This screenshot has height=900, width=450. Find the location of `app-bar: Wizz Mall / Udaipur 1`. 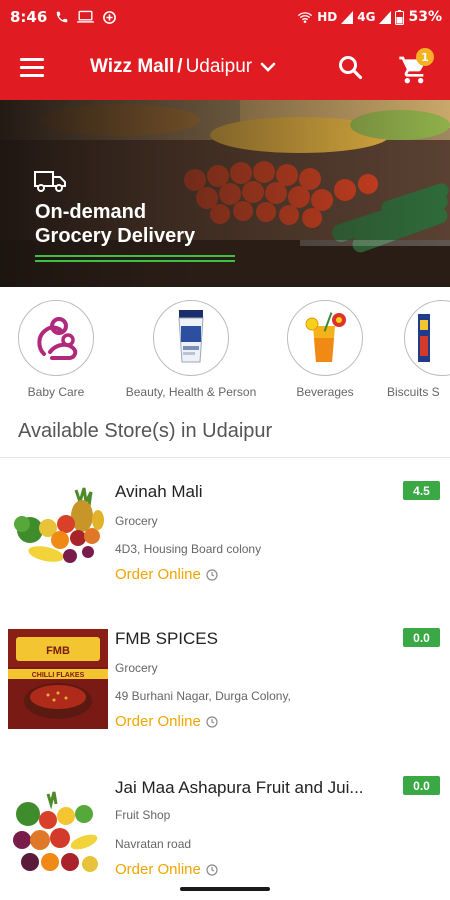

app-bar: Wizz Mall / Udaipur 1 is located at coordinates (225, 67).